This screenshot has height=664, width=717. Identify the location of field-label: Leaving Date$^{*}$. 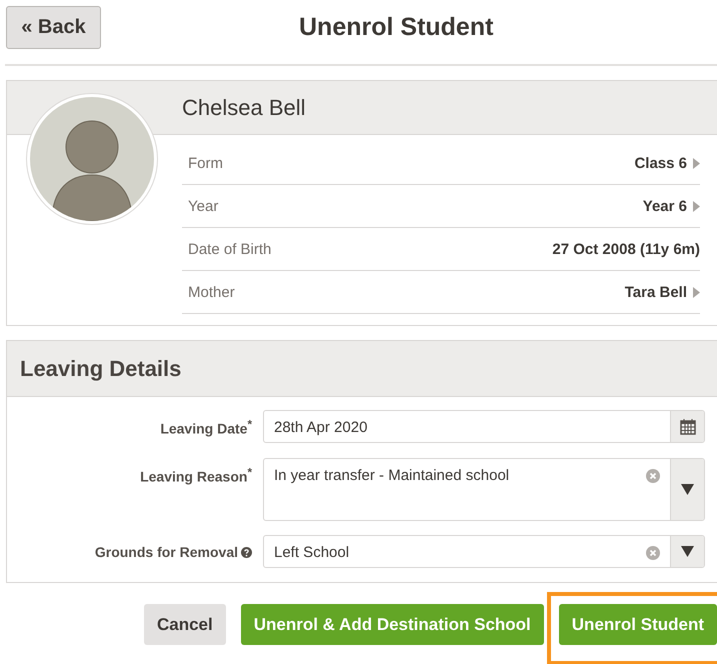
(206, 427).